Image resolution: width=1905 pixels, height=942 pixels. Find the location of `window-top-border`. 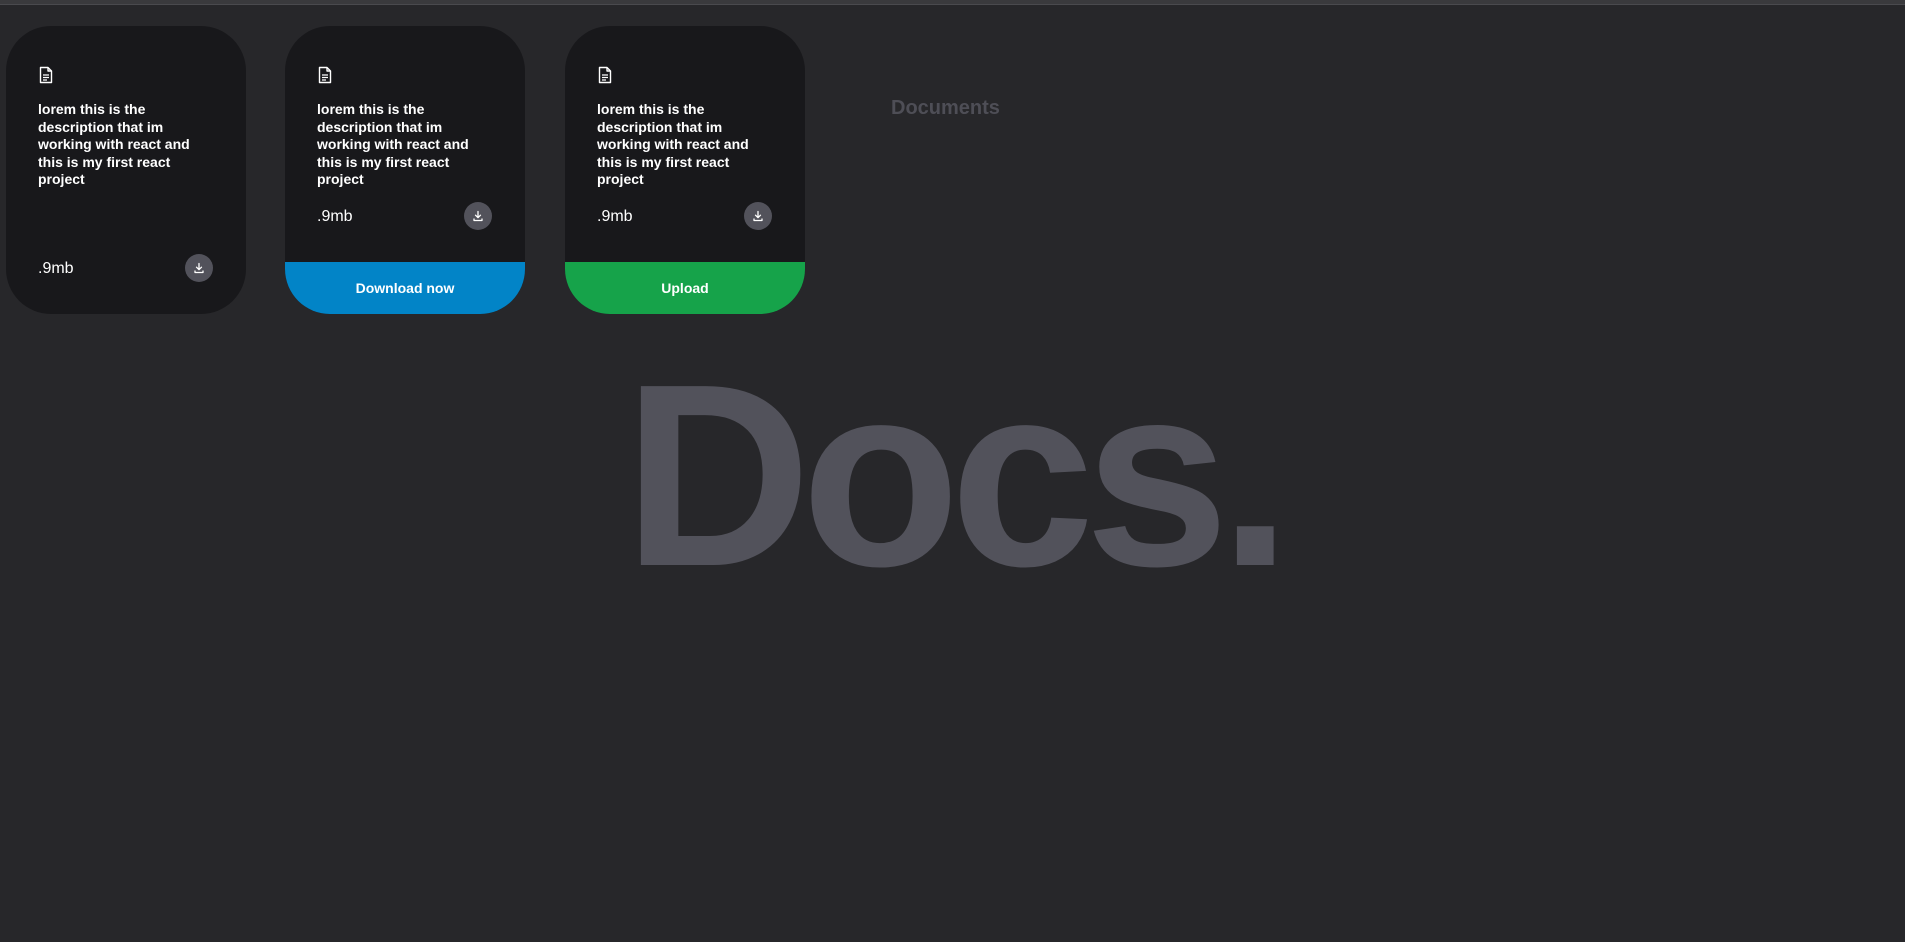

window-top-border is located at coordinates (952, 2).